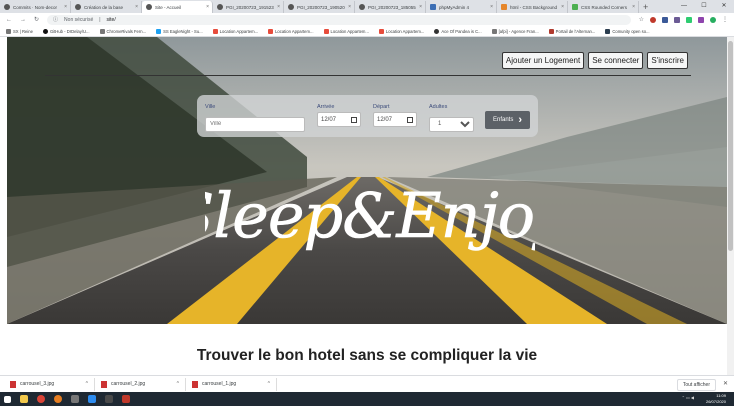  Describe the element at coordinates (433, 7) in the screenshot. I see `phpmyadmin-icon` at that location.